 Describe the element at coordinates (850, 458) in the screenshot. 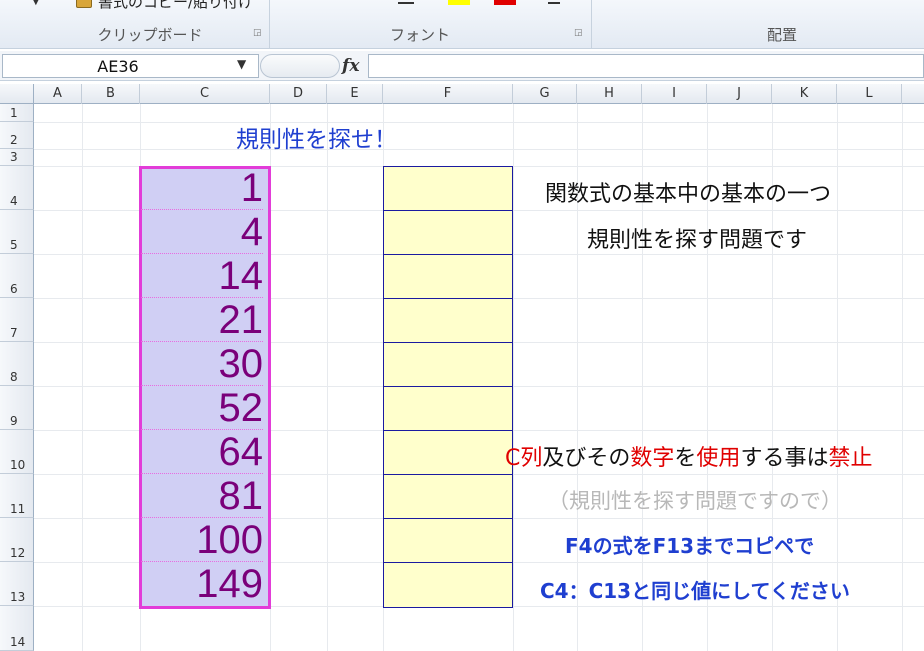

I see `rule-part: 禁止` at that location.